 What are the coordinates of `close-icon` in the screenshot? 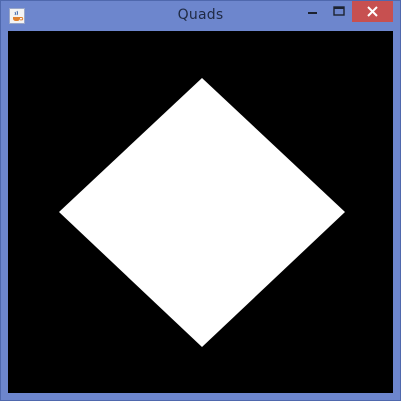 It's located at (372, 11).